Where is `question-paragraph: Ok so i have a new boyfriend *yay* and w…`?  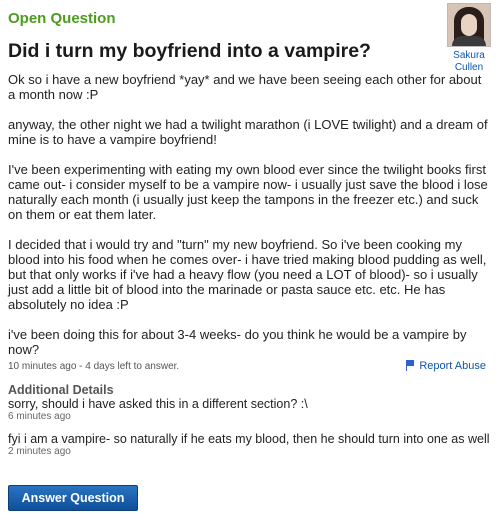 question-paragraph: Ok so i have a new boyfriend *yay* and w… is located at coordinates (245, 87).